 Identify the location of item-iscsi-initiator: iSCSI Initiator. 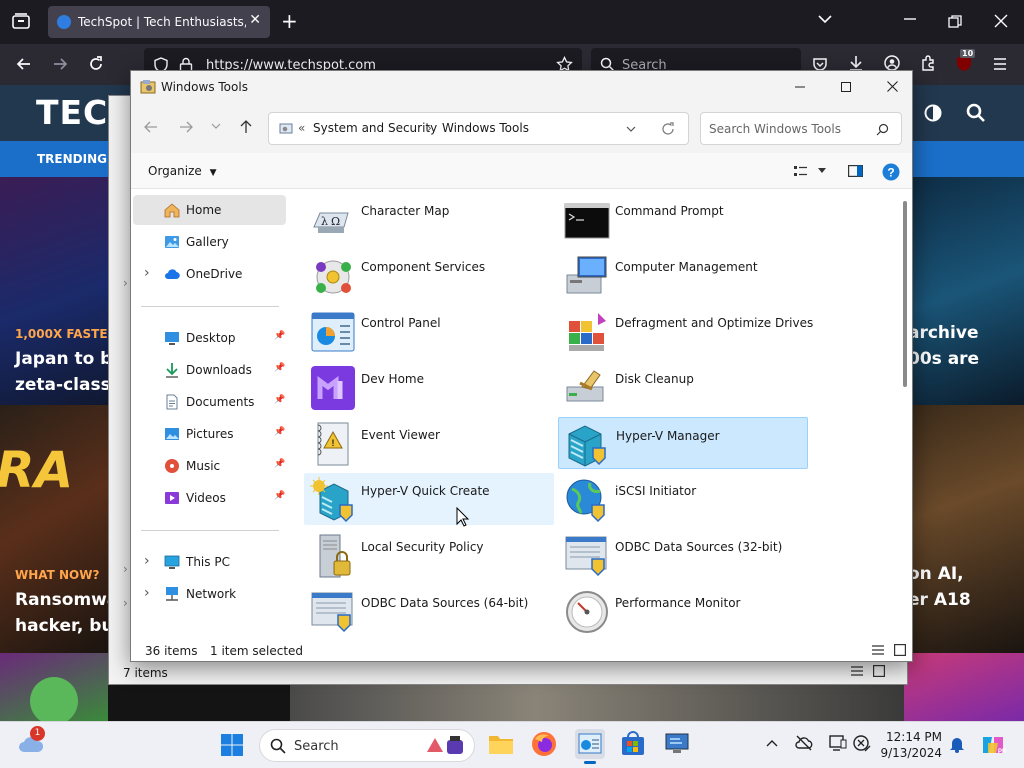
(683, 499).